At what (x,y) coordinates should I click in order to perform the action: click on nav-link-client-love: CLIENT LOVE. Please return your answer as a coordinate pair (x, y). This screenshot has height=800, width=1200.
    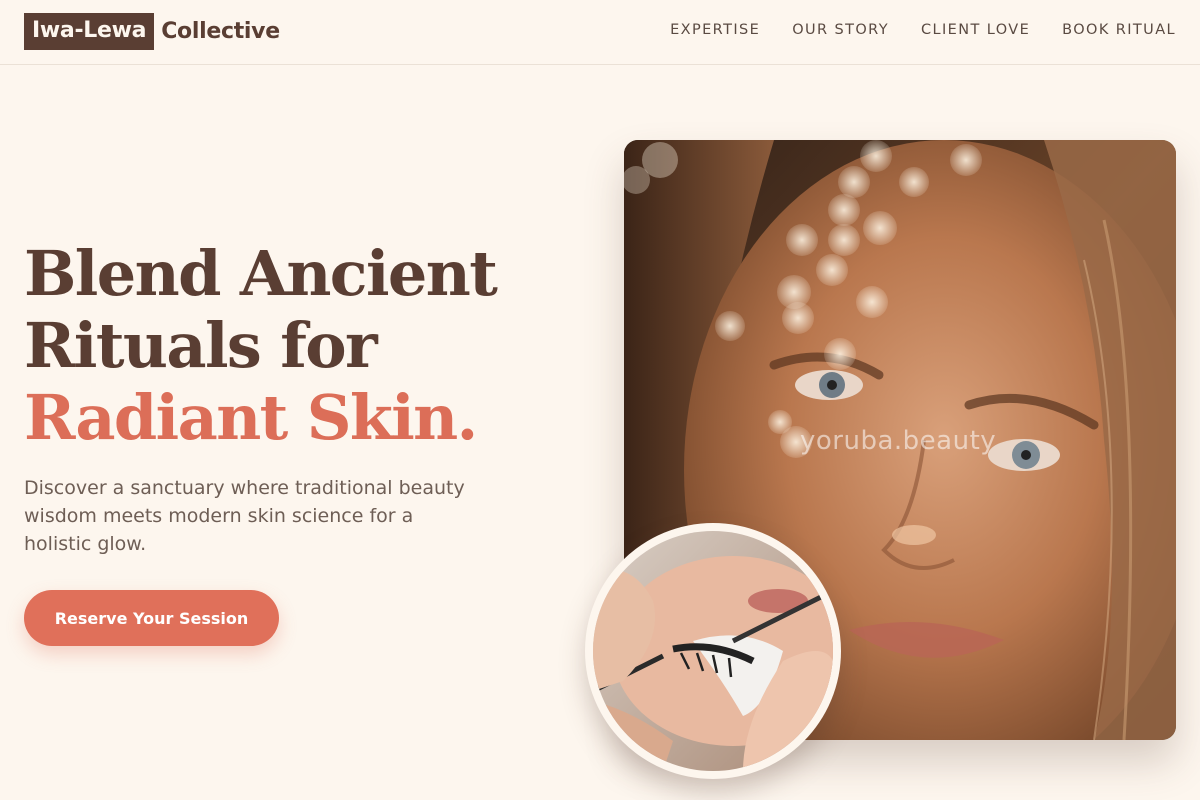
    Looking at the image, I should click on (975, 30).